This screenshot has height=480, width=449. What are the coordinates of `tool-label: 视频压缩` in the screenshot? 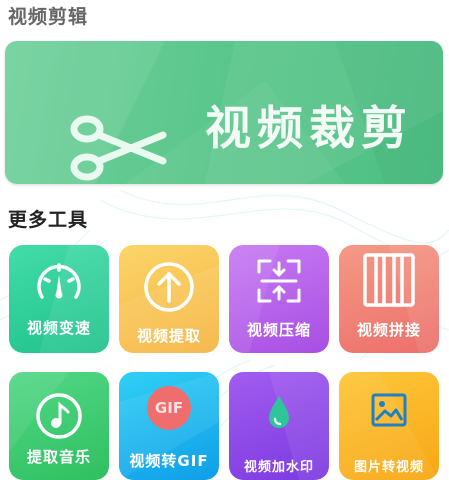 It's located at (278, 330).